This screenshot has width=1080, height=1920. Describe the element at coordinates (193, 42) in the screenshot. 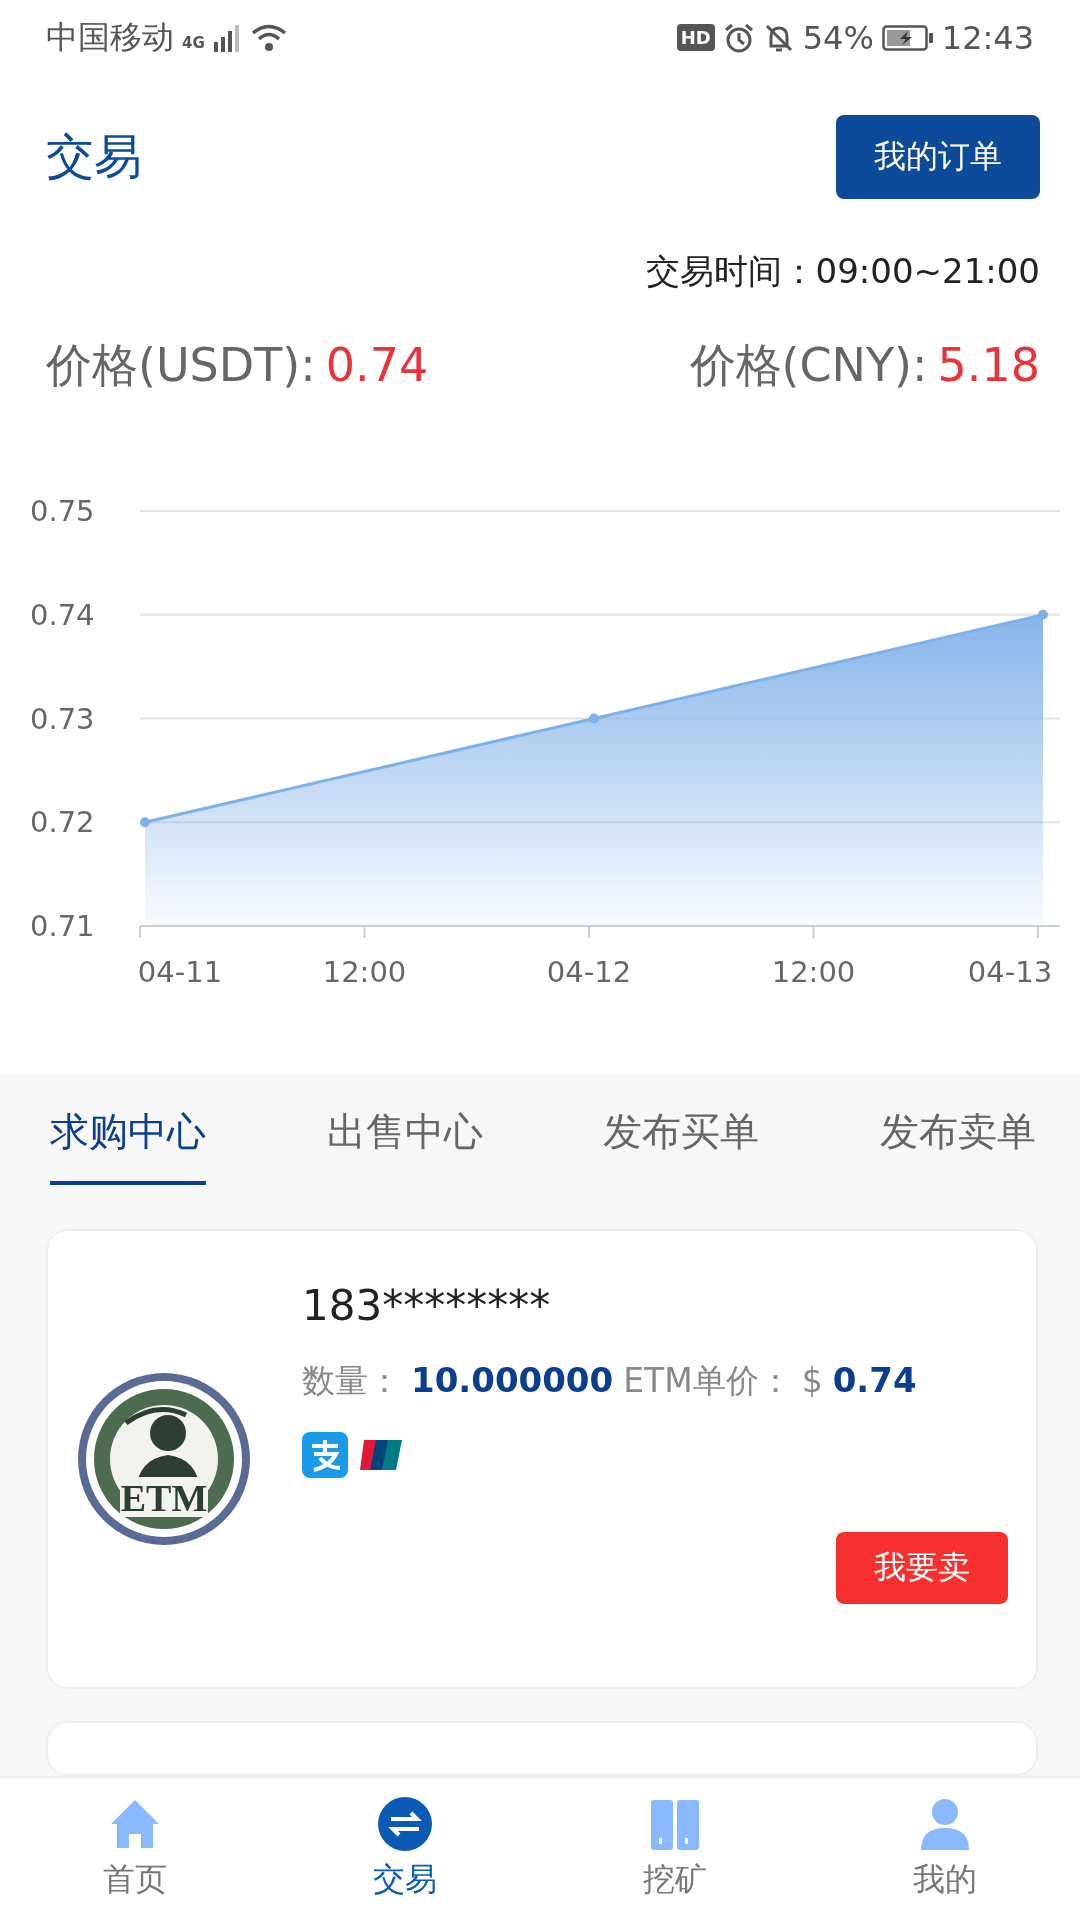

I see `network-type: 4G` at that location.